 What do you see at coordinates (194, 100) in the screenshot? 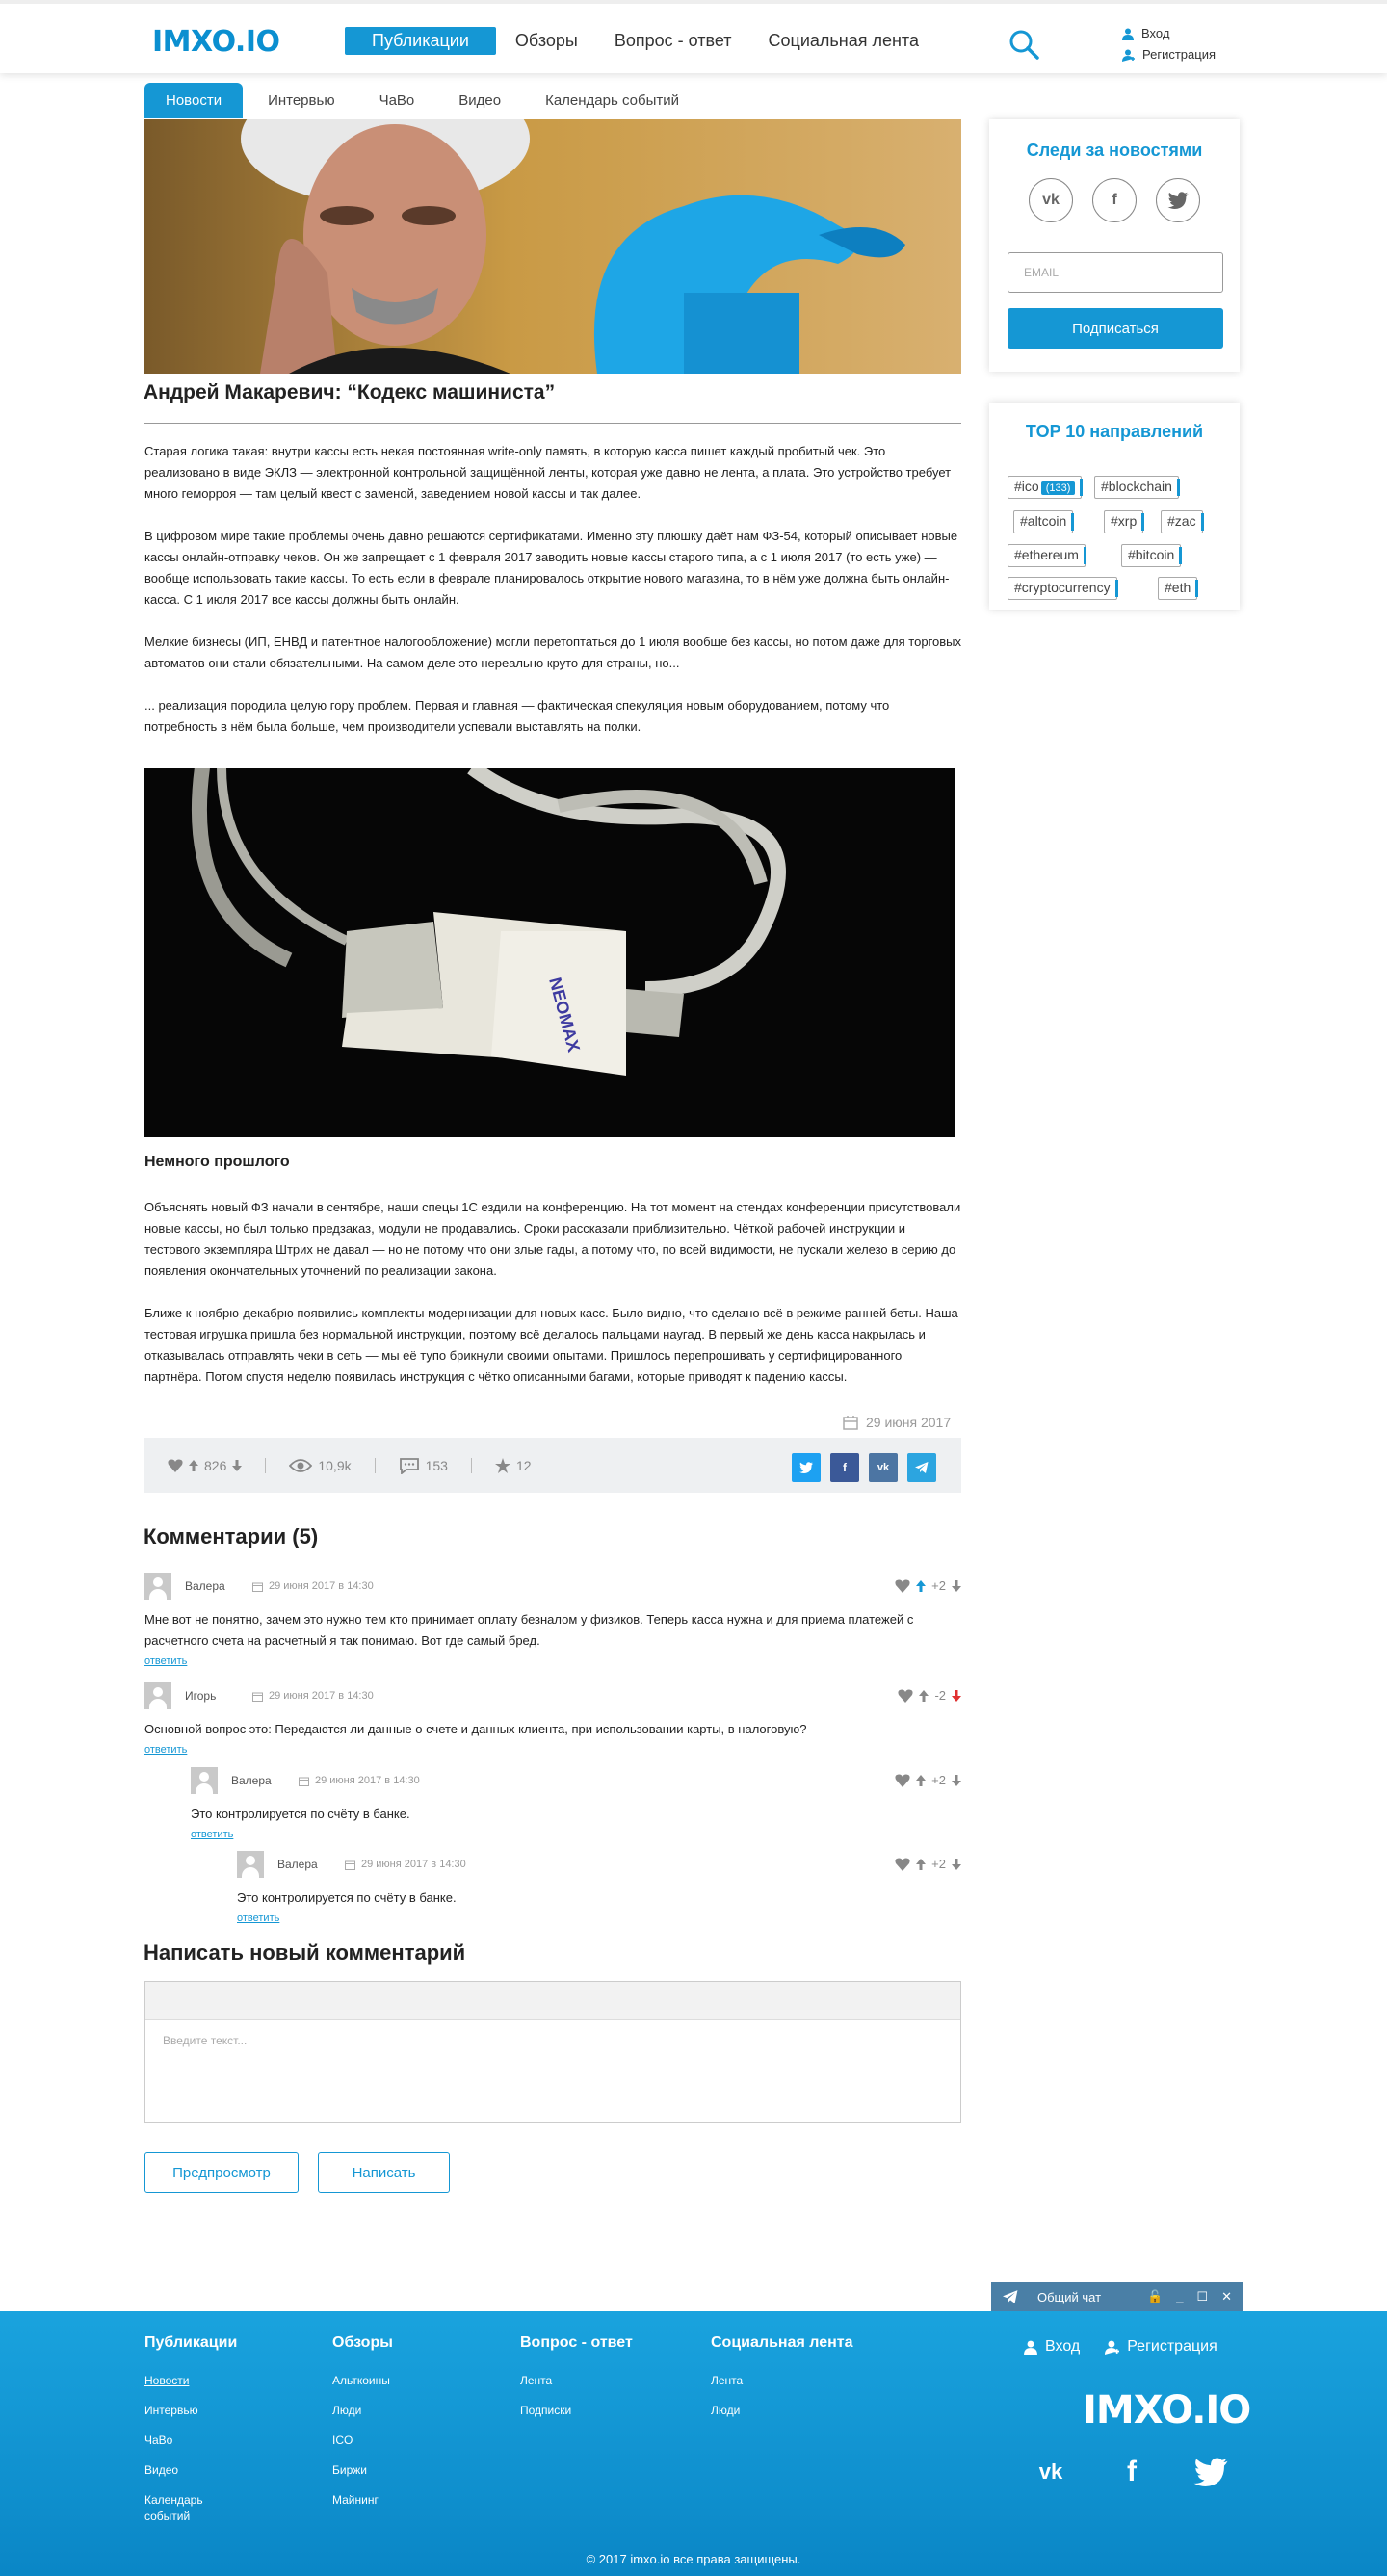
I see `tab-news: Новости` at bounding box center [194, 100].